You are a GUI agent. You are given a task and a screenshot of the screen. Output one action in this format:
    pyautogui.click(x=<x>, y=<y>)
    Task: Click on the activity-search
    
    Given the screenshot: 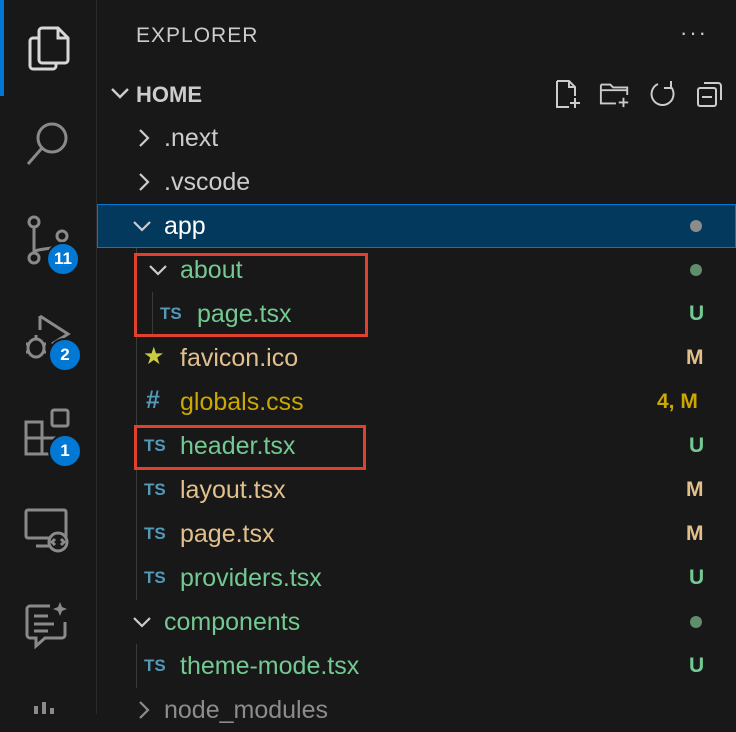 What is the action you would take?
    pyautogui.click(x=48, y=144)
    